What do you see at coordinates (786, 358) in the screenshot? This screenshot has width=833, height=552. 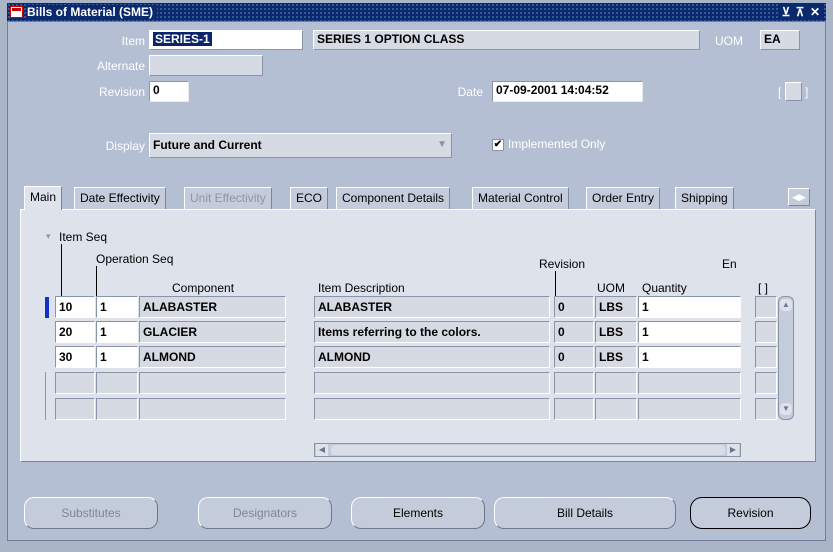 I see `vertical-scrollbar: ▲ ▼` at bounding box center [786, 358].